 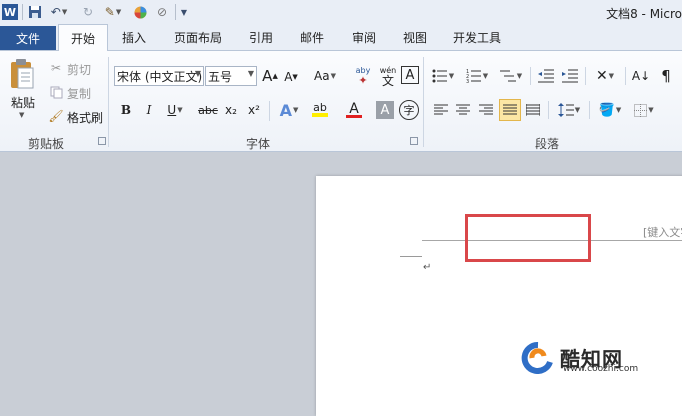 What do you see at coordinates (254, 110) in the screenshot?
I see `superscript-button: x²` at bounding box center [254, 110].